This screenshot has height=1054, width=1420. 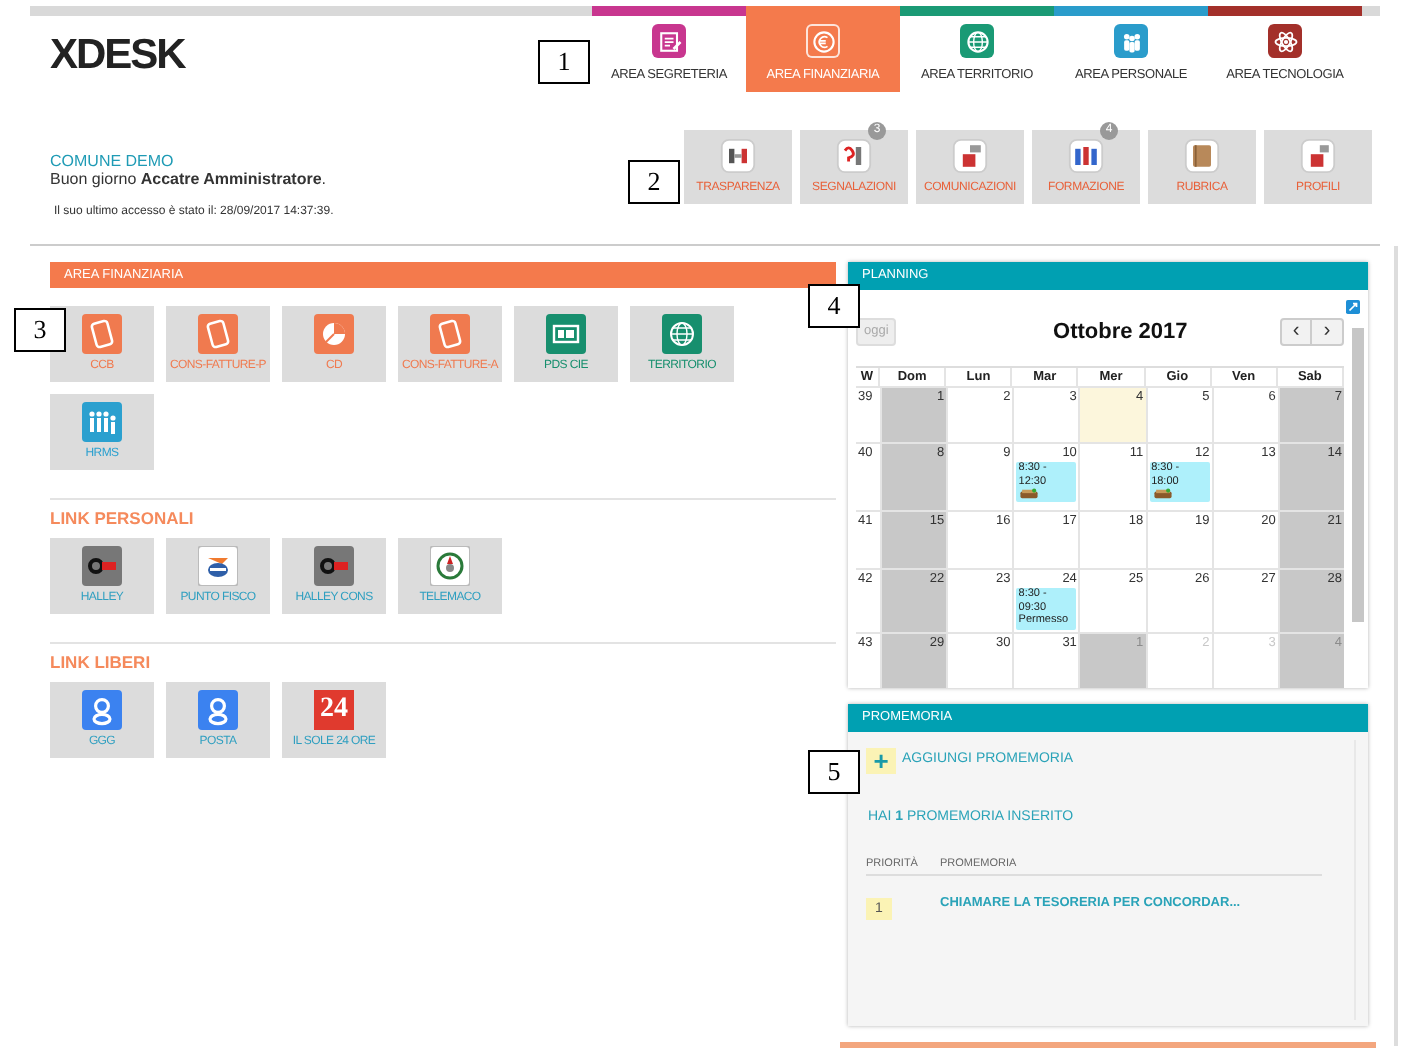 What do you see at coordinates (1353, 307) in the screenshot?
I see `expand-icon` at bounding box center [1353, 307].